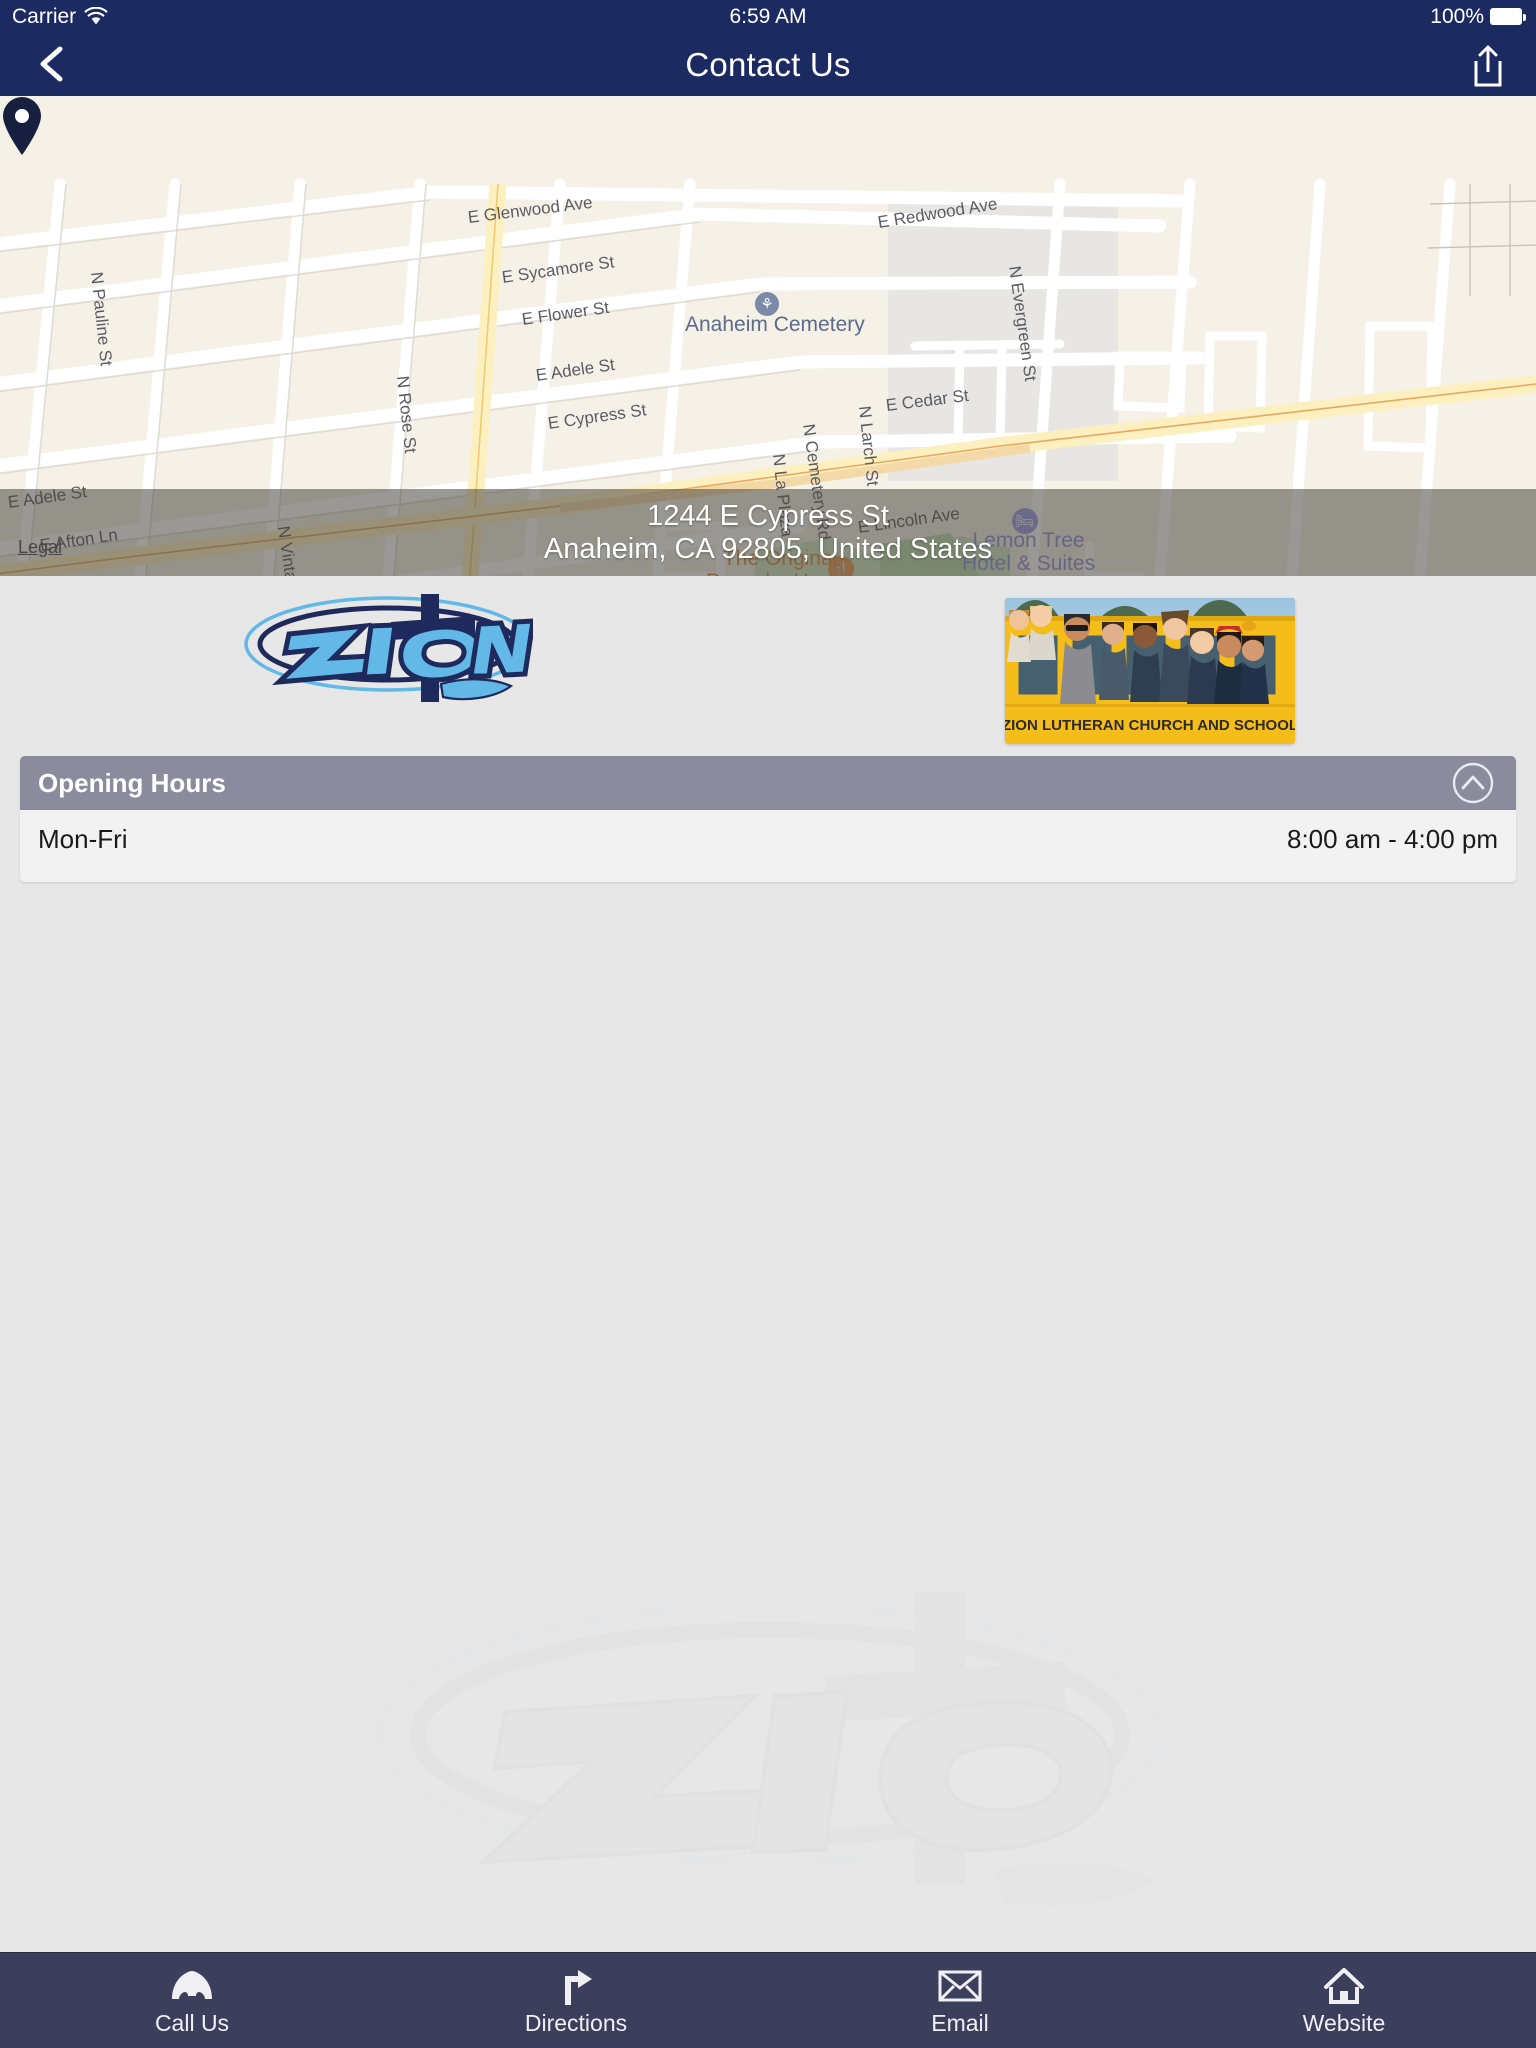  I want to click on opening-hours-days: Mon-Fri, so click(83, 838).